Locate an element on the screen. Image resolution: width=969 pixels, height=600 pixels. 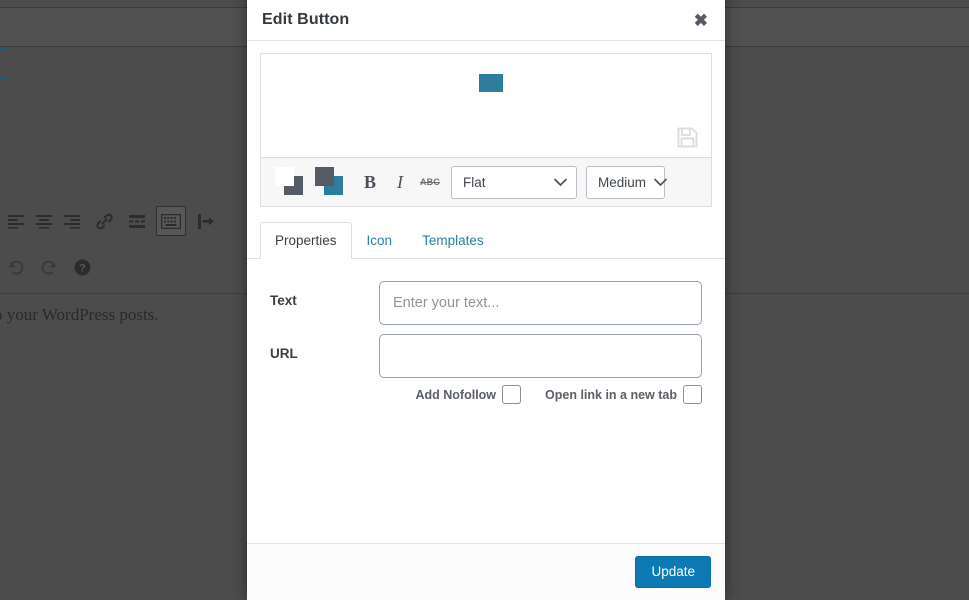
button-preview-panel: B I ABC Flat Medium is located at coordinates (486, 130).